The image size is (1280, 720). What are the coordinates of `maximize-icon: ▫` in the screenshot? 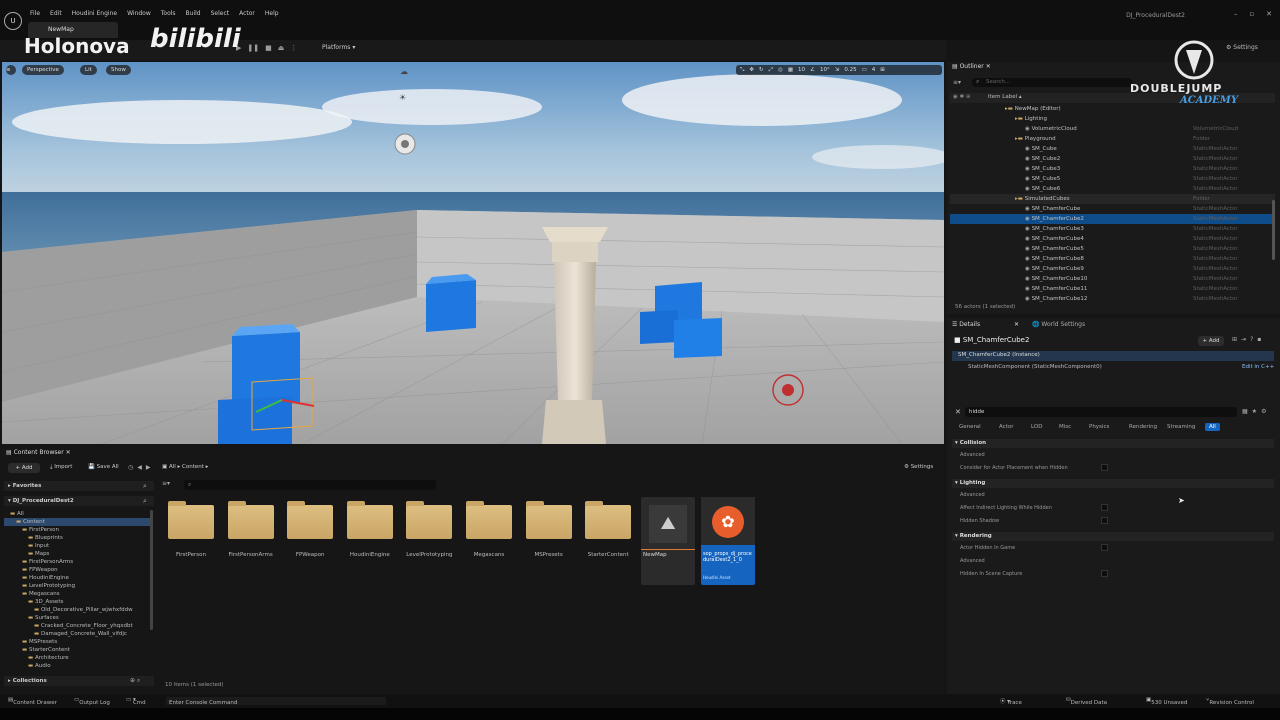 It's located at (1251, 14).